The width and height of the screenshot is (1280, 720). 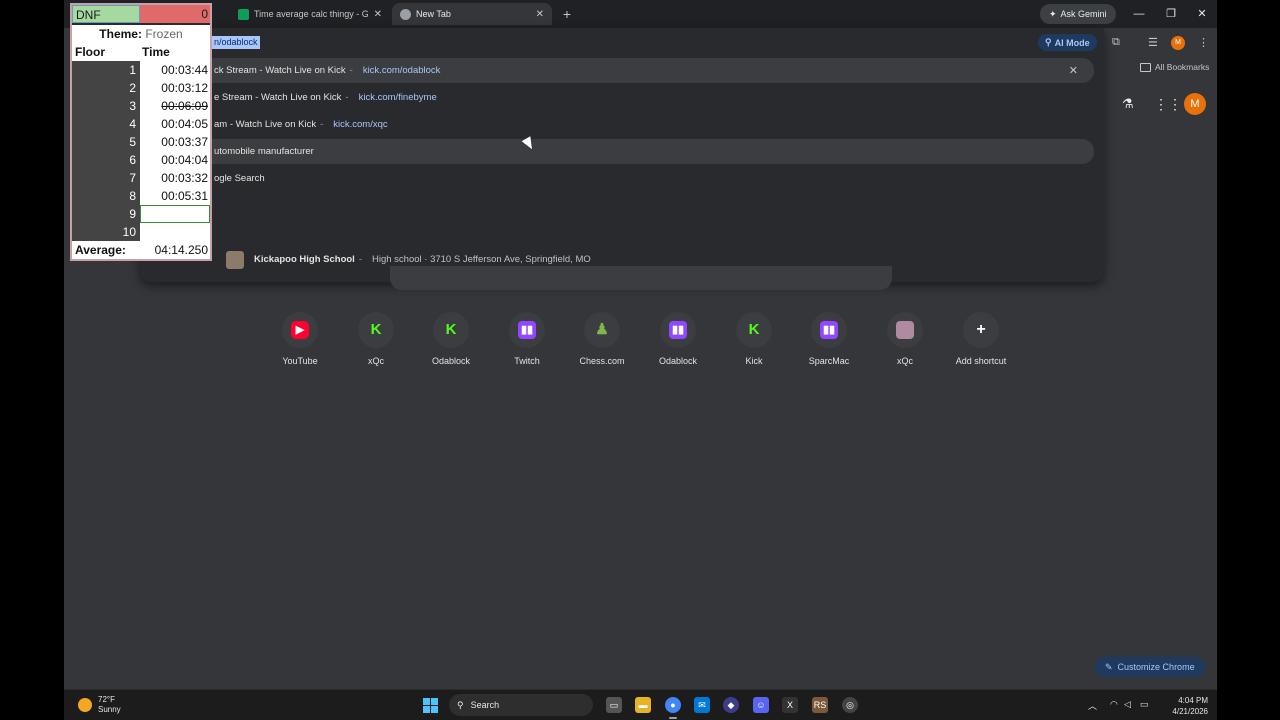 What do you see at coordinates (673, 705) in the screenshot?
I see `chrome-taskbar-icon: ●` at bounding box center [673, 705].